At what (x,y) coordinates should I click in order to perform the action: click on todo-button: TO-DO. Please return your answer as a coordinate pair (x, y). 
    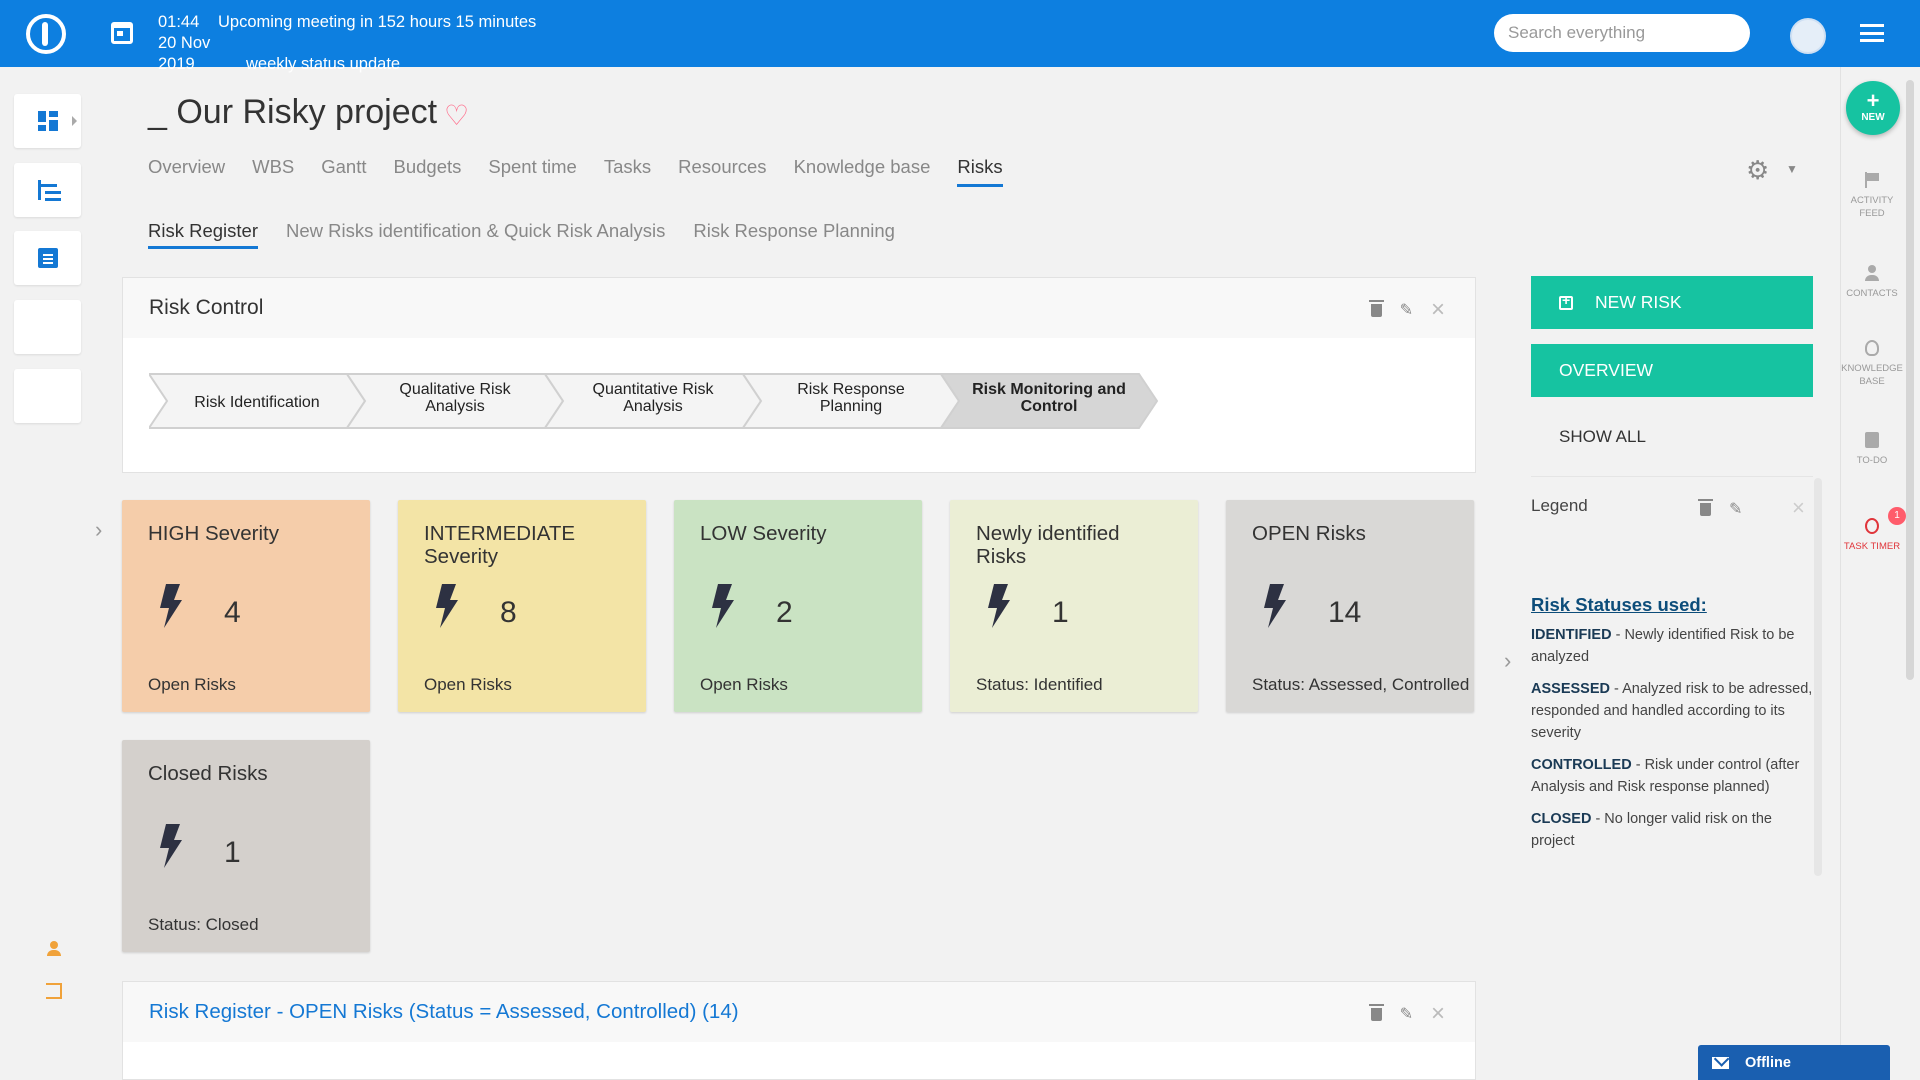
    Looking at the image, I should click on (1872, 449).